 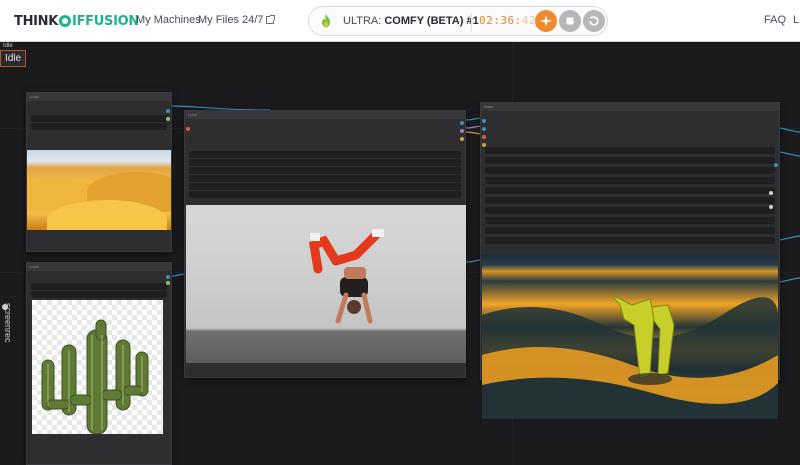 What do you see at coordinates (13, 58) in the screenshot?
I see `queue-status-box: Idle` at bounding box center [13, 58].